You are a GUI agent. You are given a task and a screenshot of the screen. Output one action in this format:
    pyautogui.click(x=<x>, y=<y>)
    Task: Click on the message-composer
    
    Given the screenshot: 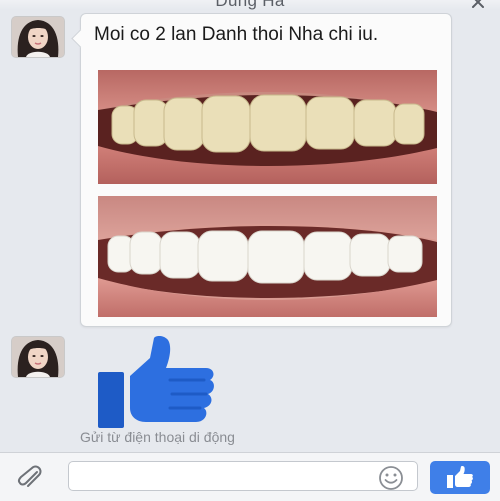 What is the action you would take?
    pyautogui.click(x=250, y=476)
    